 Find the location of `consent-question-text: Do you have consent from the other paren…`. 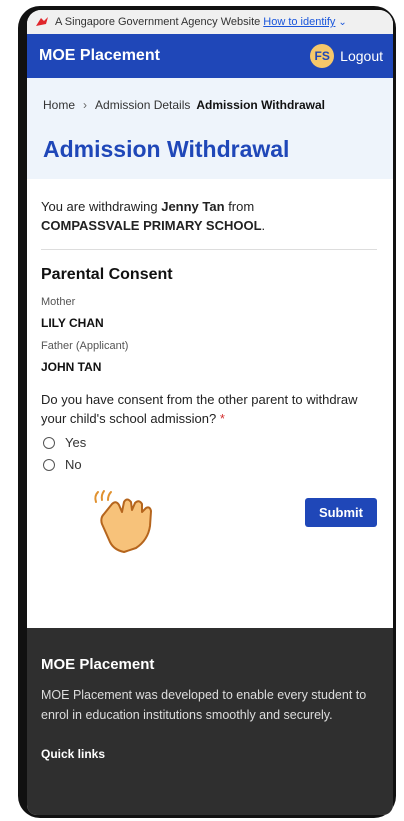

consent-question-text: Do you have consent from the other paren… is located at coordinates (199, 409).